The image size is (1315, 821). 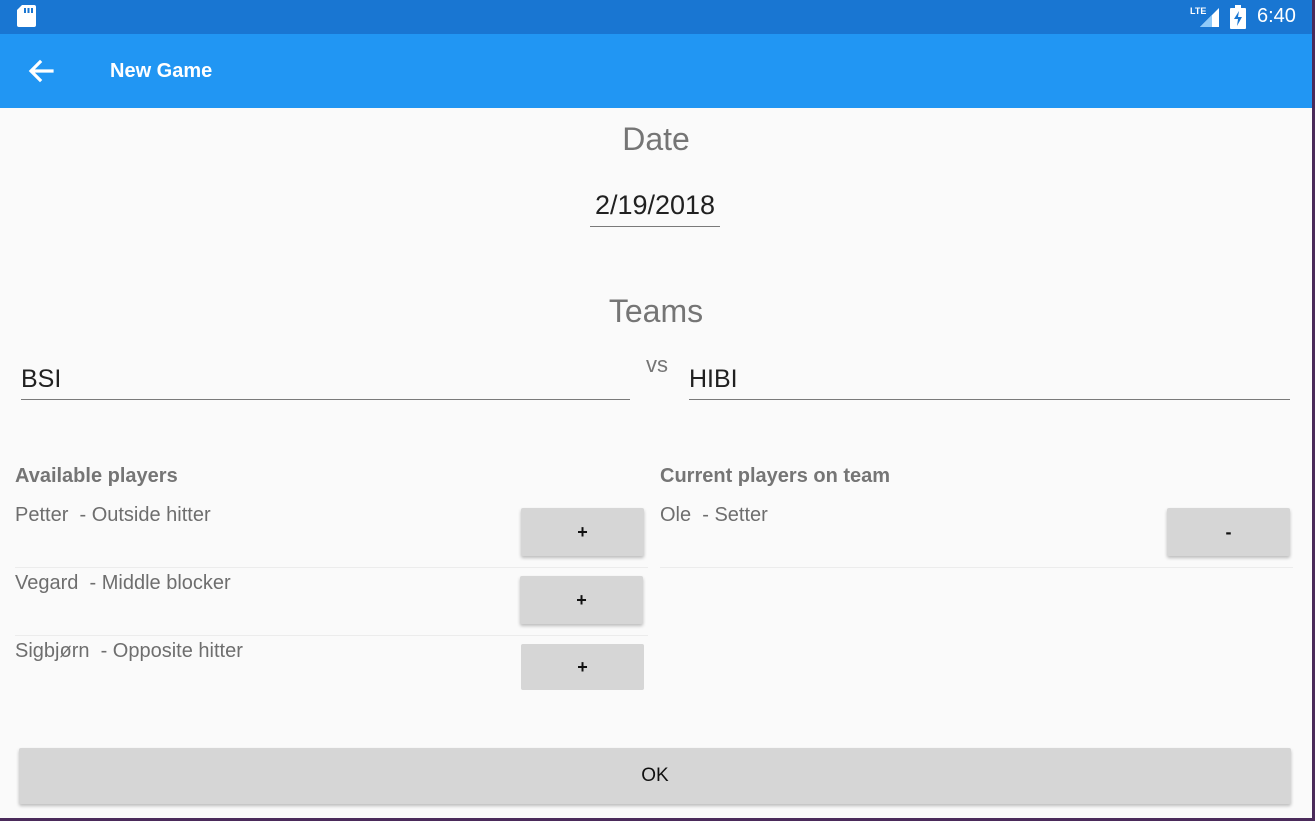 I want to click on list-item: Sigbjørn - Opposite hitter +, so click(x=331, y=675).